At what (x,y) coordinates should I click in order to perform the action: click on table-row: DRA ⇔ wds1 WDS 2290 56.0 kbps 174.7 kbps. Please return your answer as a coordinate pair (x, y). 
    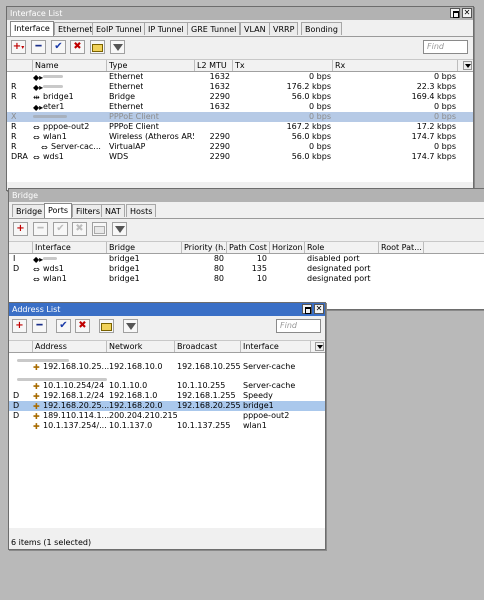
    Looking at the image, I should click on (240, 157).